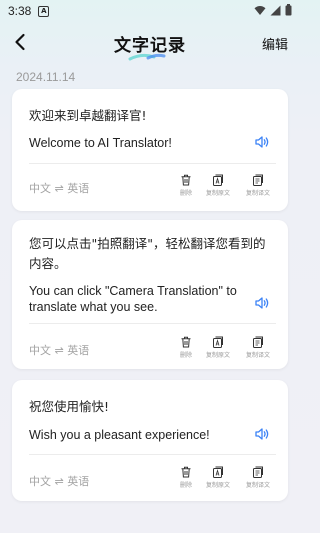 The height and width of the screenshot is (533, 320). Describe the element at coordinates (147, 253) in the screenshot. I see `source-text: 您可以点击"拍照翻译"，轻松翻译您看到的内容。` at that location.